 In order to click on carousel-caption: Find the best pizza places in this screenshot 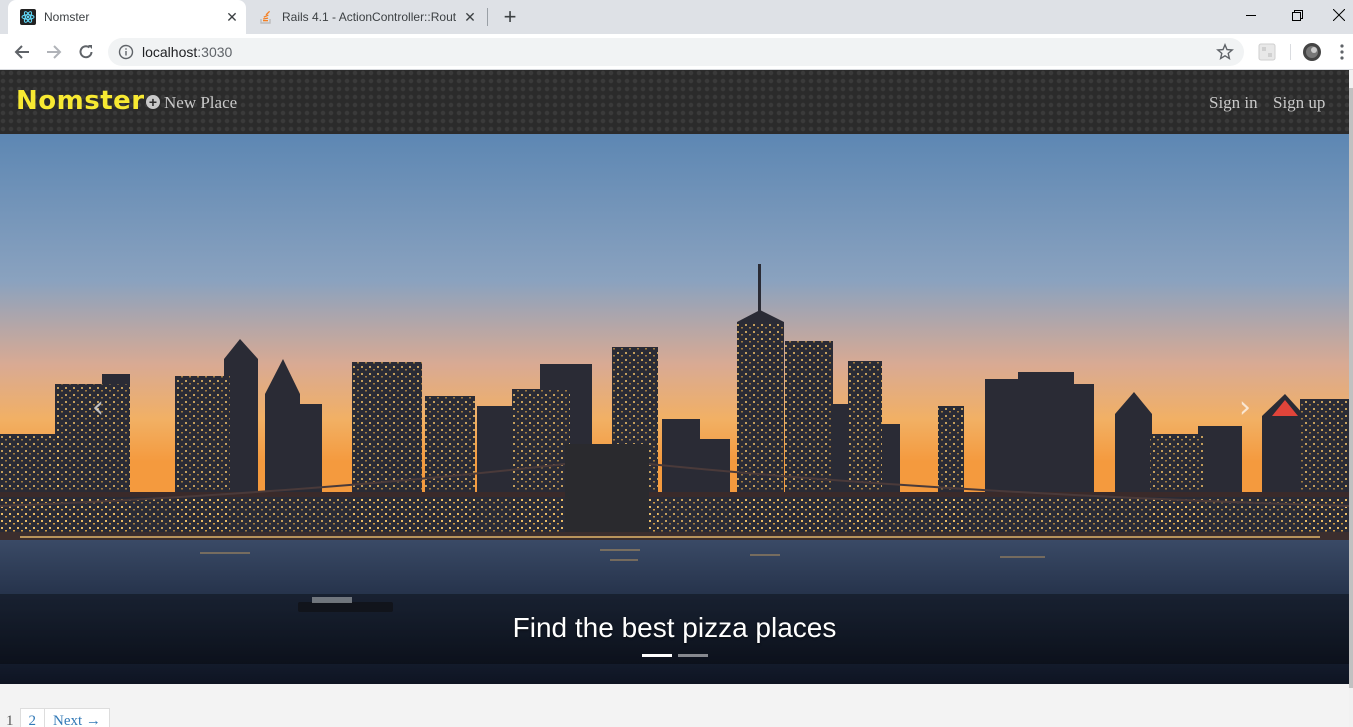, I will do `click(674, 627)`.